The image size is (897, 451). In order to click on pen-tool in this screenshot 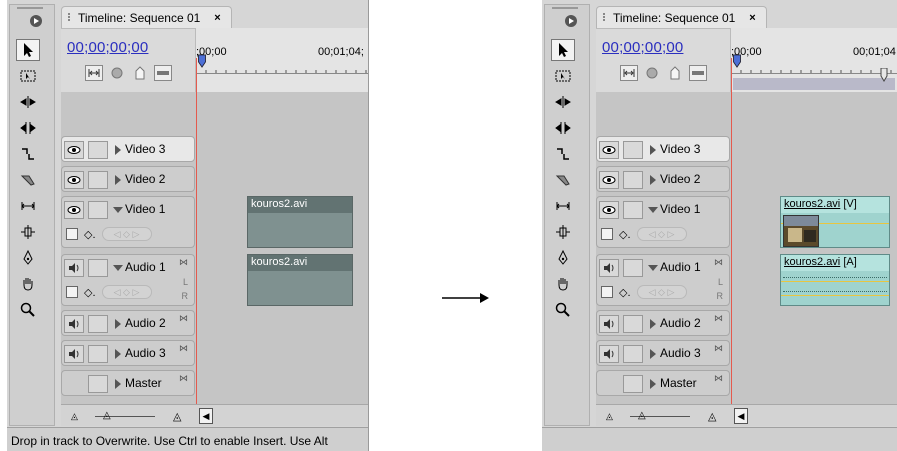, I will do `click(563, 258)`.